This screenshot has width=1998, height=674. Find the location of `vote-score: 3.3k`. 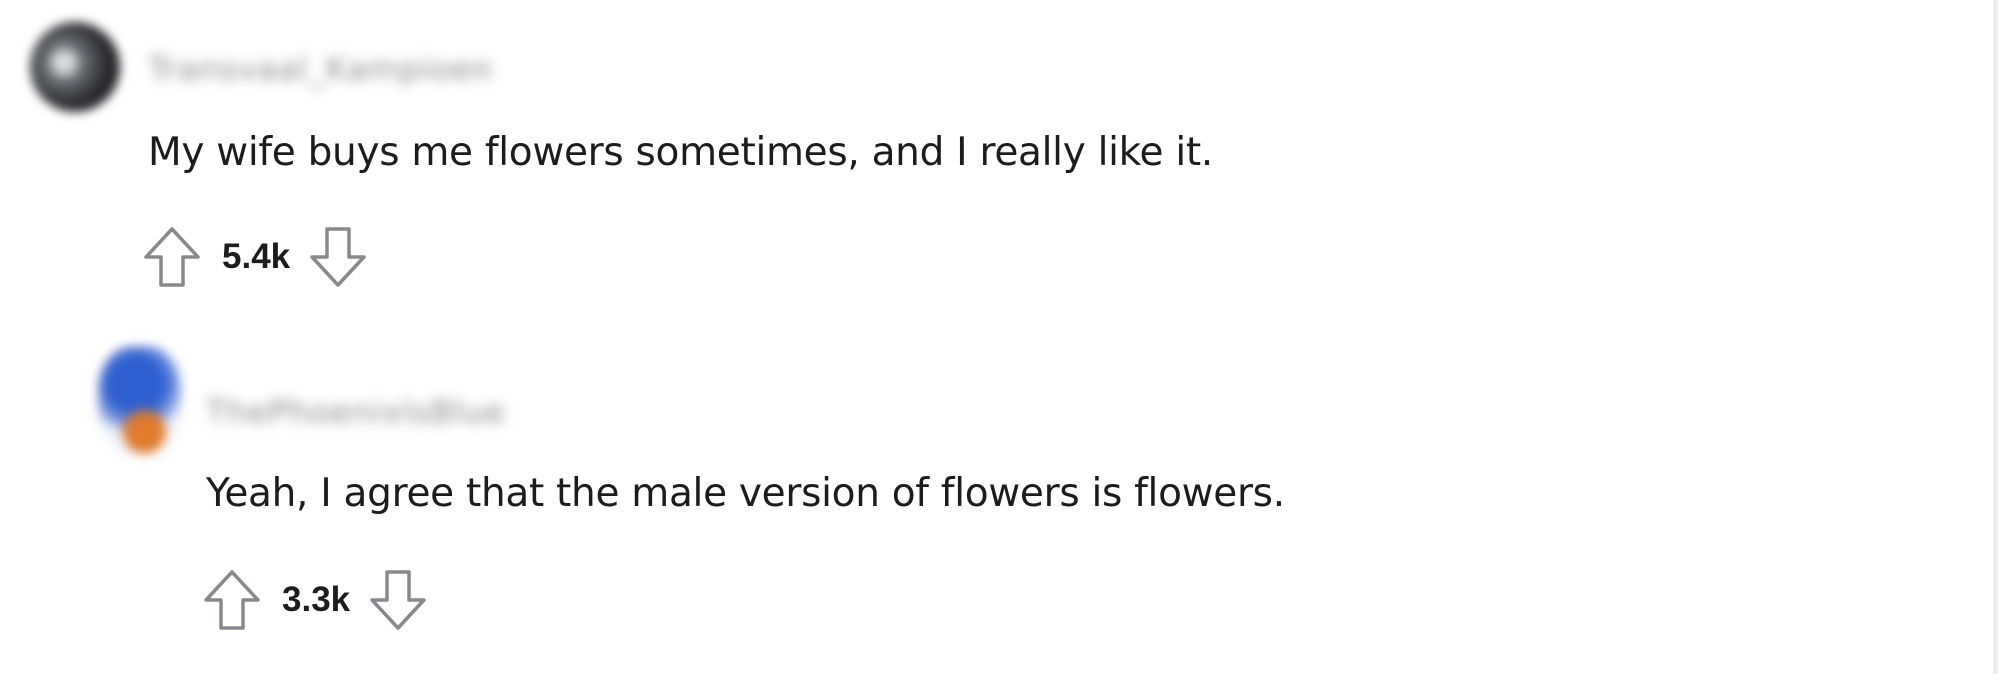

vote-score: 3.3k is located at coordinates (316, 599).